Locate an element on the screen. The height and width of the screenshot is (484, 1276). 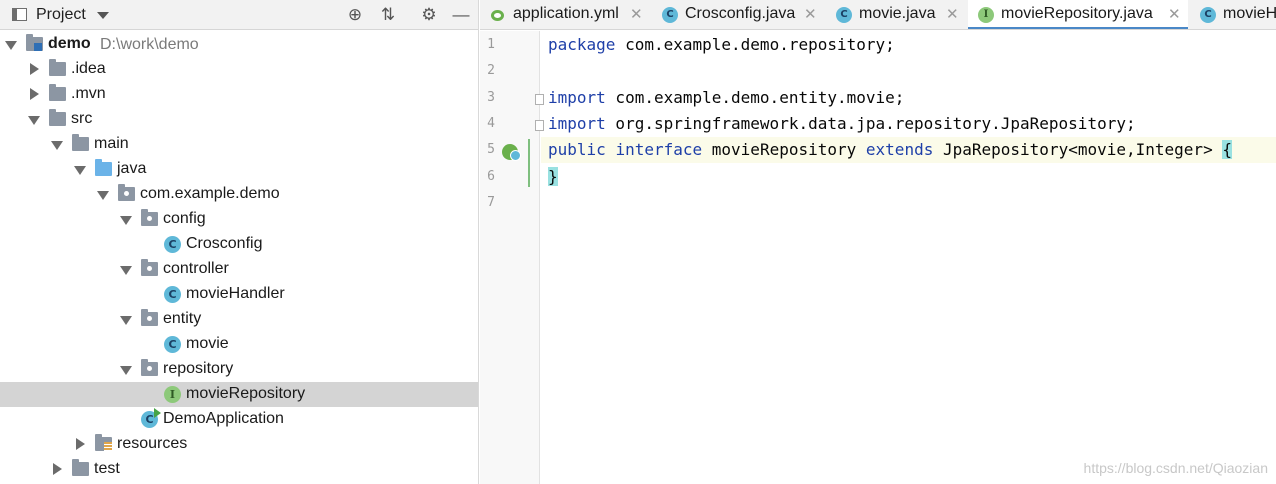
watermark: https://blog.csdn.net/Qiaozian is located at coordinates (1175, 468).